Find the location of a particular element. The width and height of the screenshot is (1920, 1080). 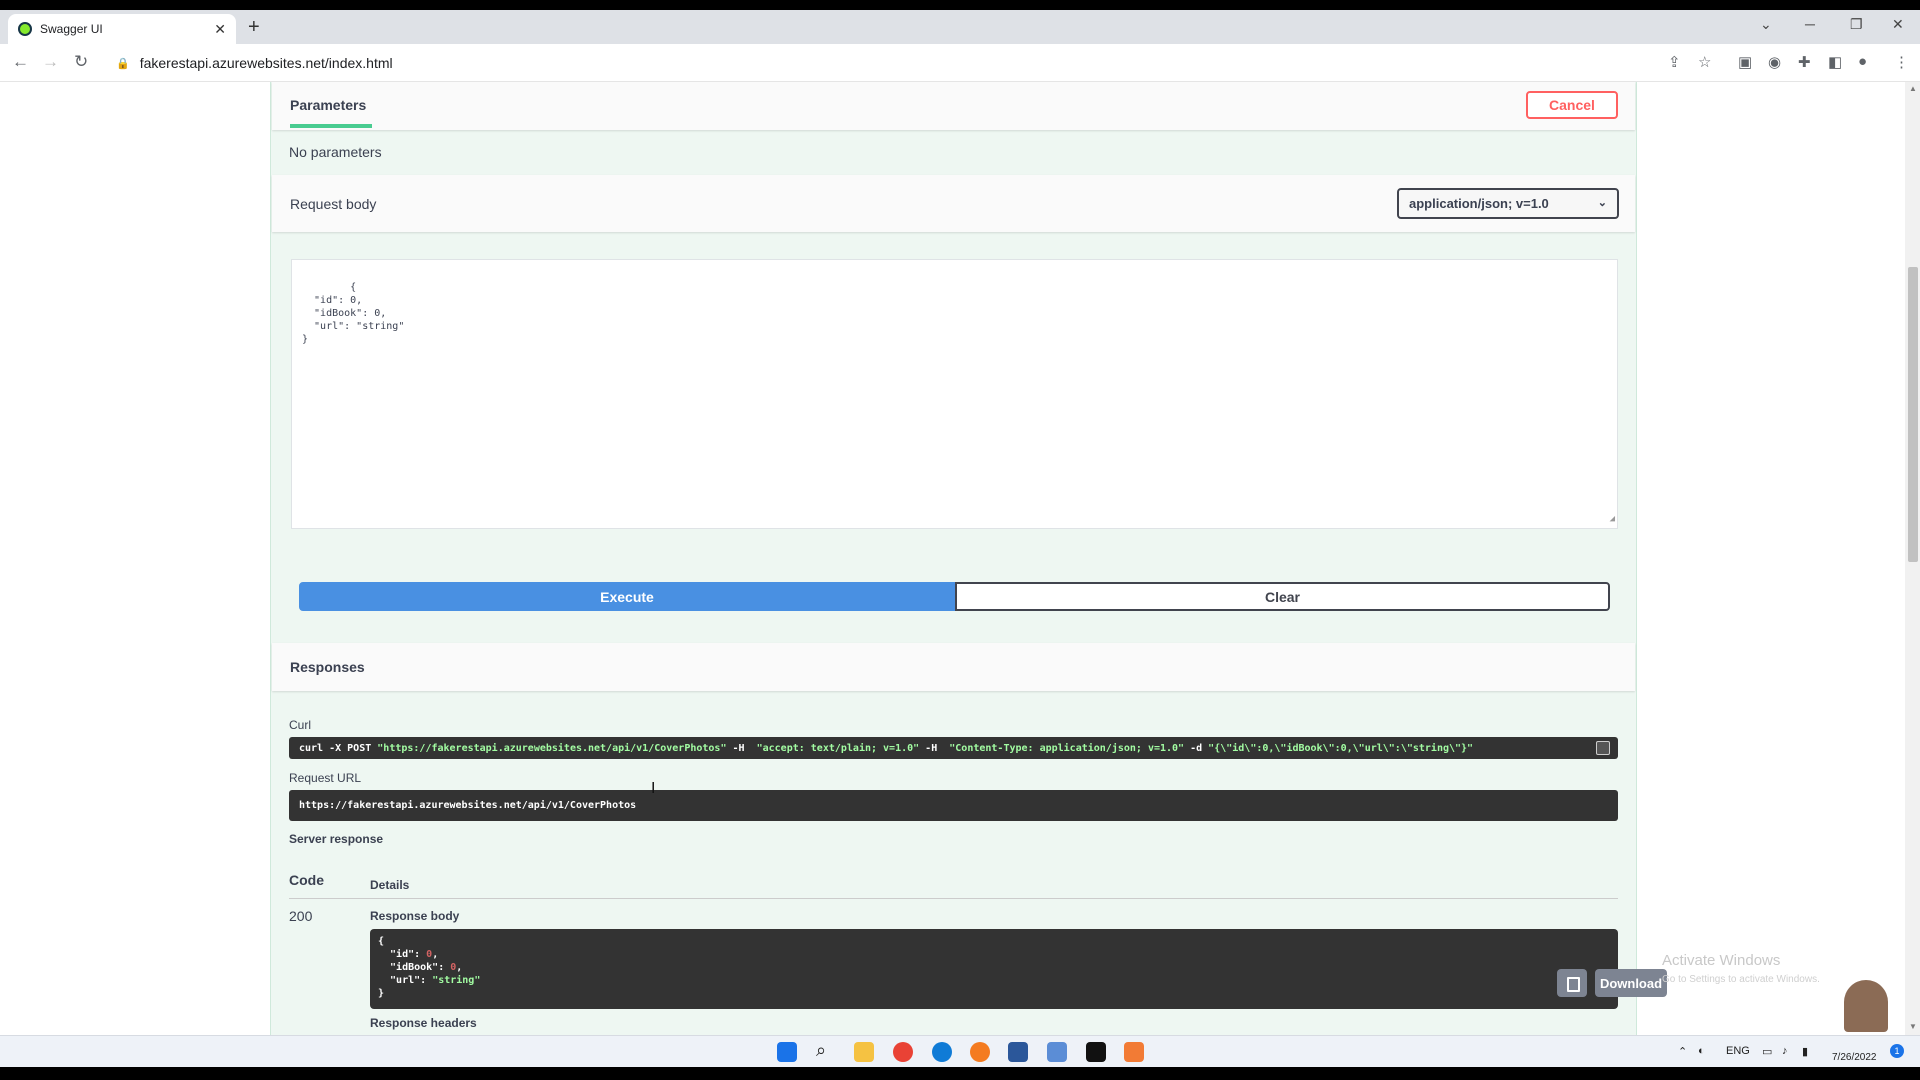

copy-curl-icon is located at coordinates (1603, 748).